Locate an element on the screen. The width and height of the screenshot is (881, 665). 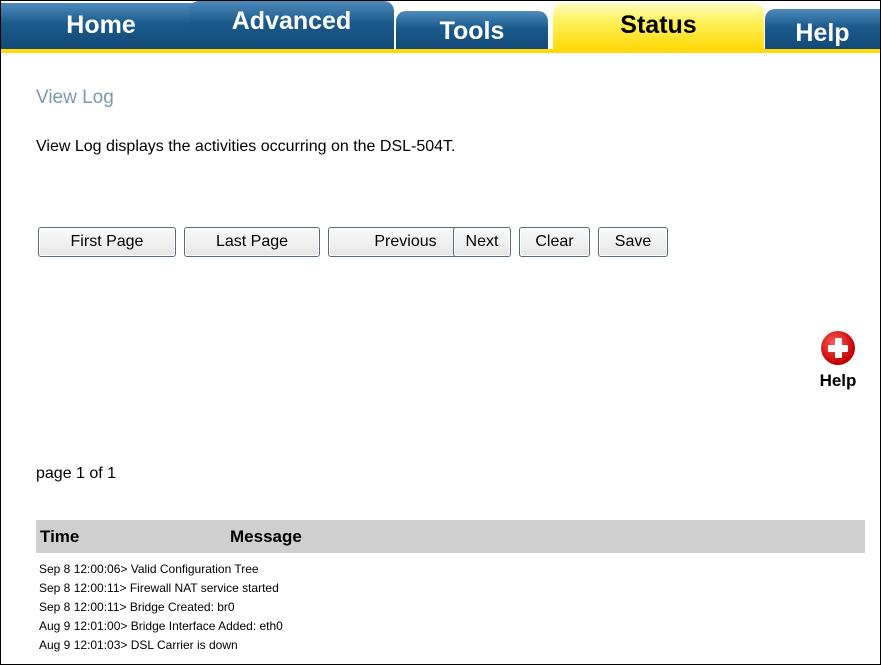
page-title: View Log is located at coordinates (75, 97).